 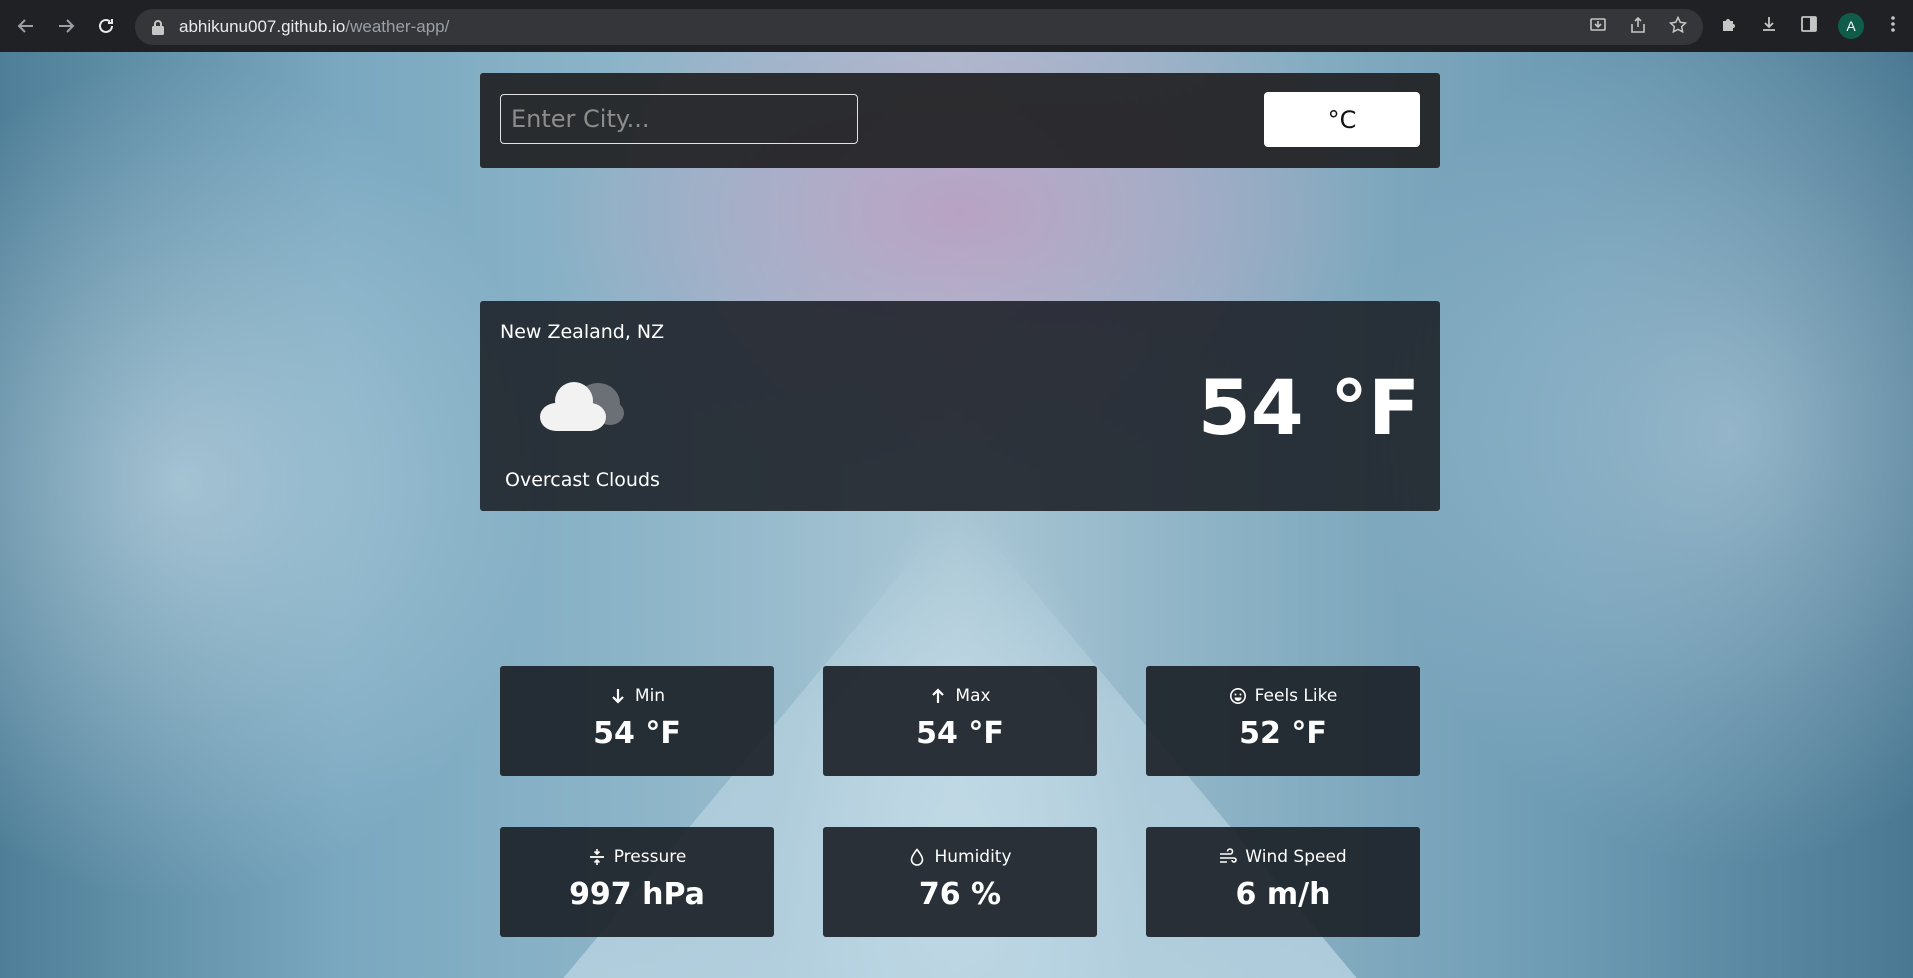 I want to click on browser-toolbar: abhikunu007.github.io/weather-app/ A, so click(x=956, y=26).